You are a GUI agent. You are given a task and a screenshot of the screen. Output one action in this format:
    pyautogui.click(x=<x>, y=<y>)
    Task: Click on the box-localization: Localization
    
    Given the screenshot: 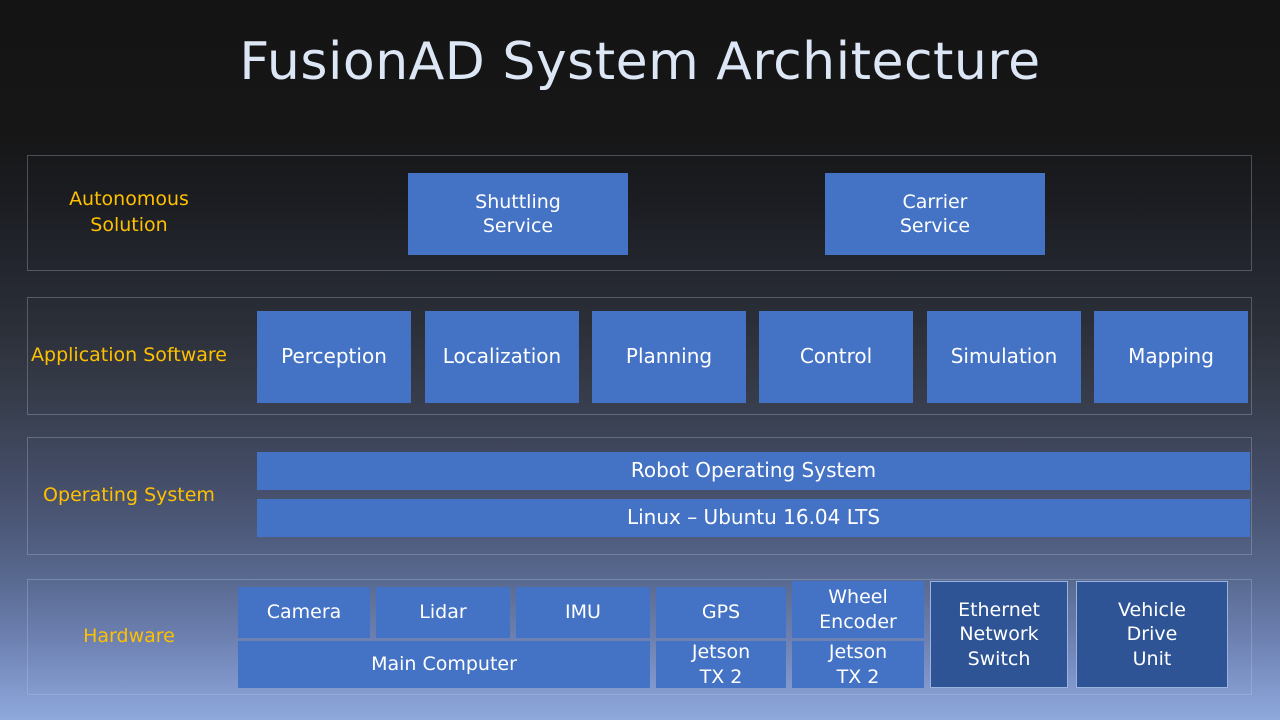 What is the action you would take?
    pyautogui.click(x=502, y=357)
    